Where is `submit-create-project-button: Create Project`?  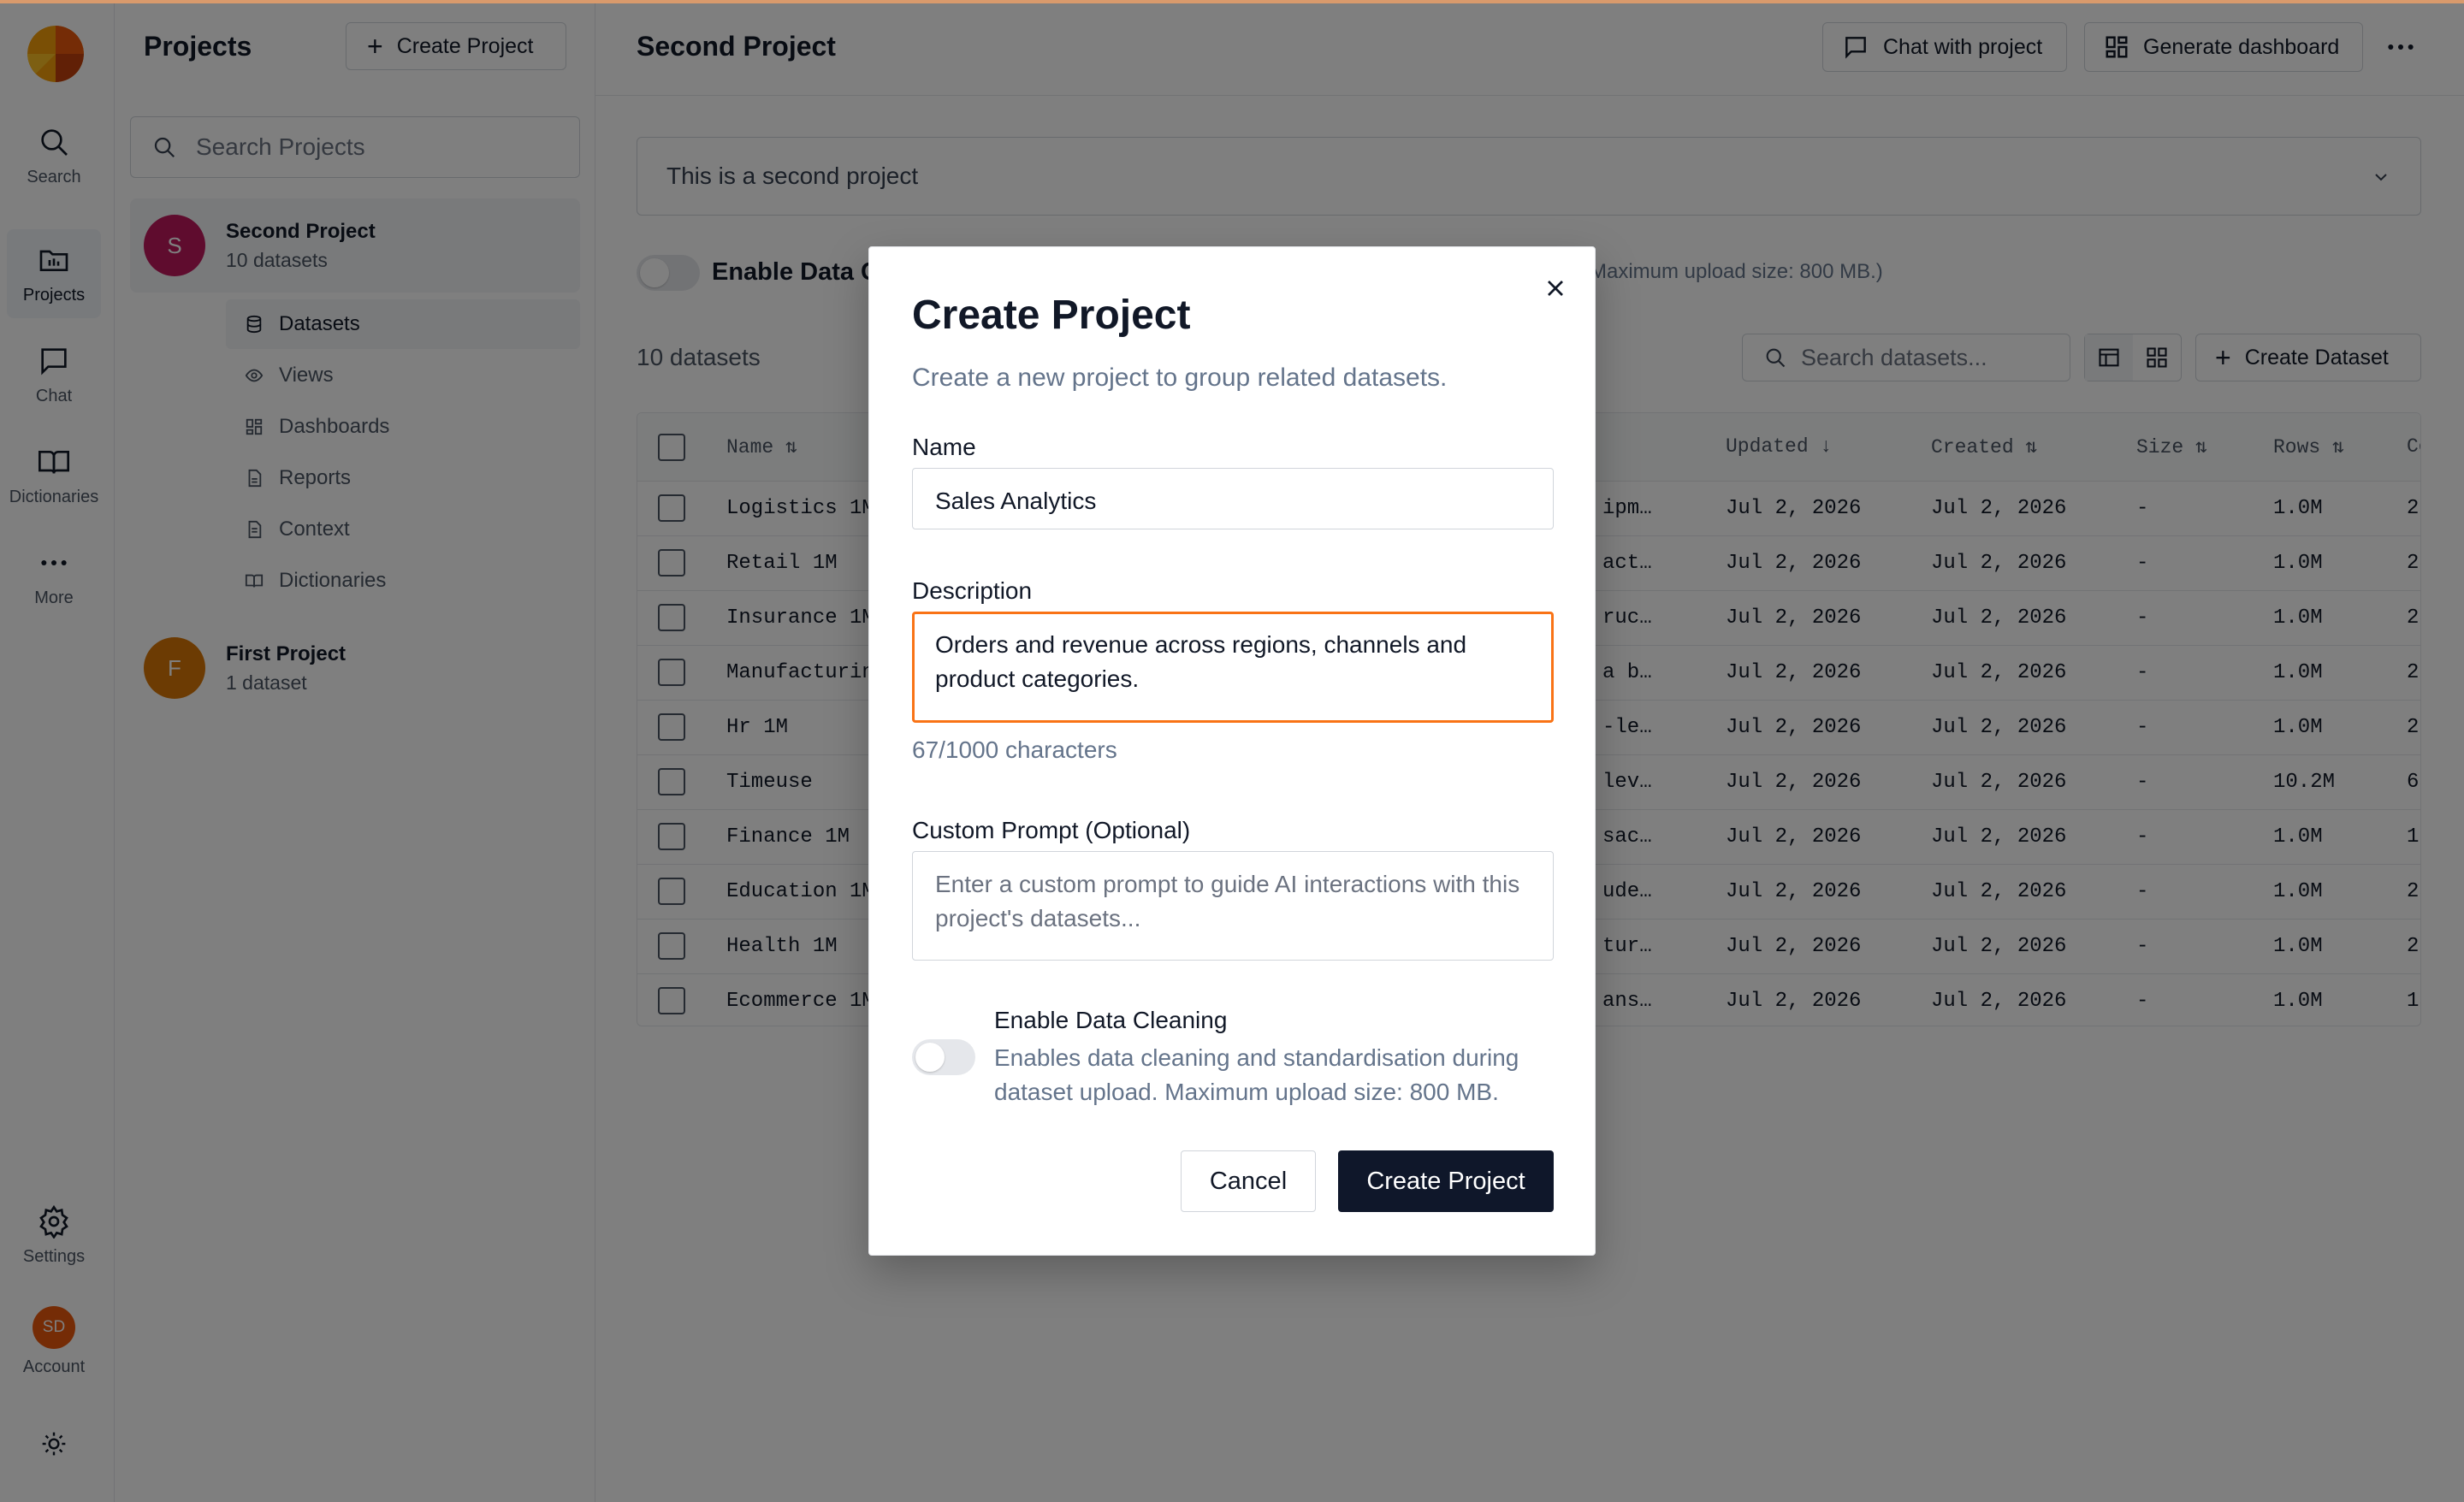
submit-create-project-button: Create Project is located at coordinates (1446, 1181).